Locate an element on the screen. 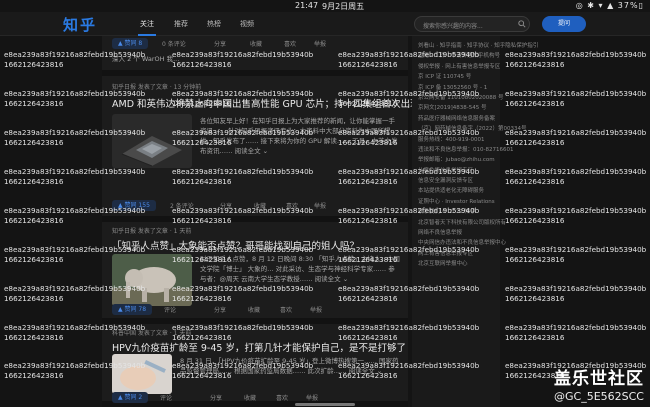  footer-link: 信息安全漏洞反馈专区 is located at coordinates (459, 181).